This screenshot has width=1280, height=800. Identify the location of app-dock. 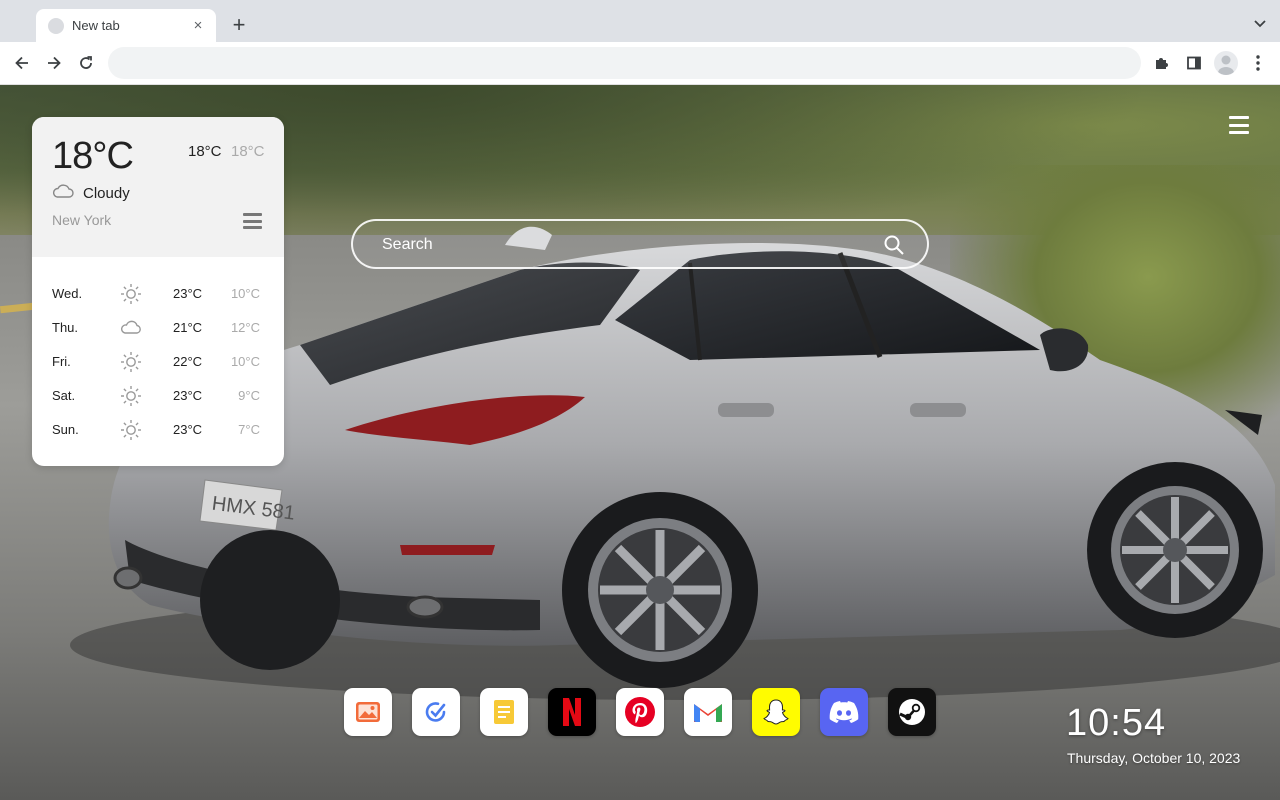
(640, 712).